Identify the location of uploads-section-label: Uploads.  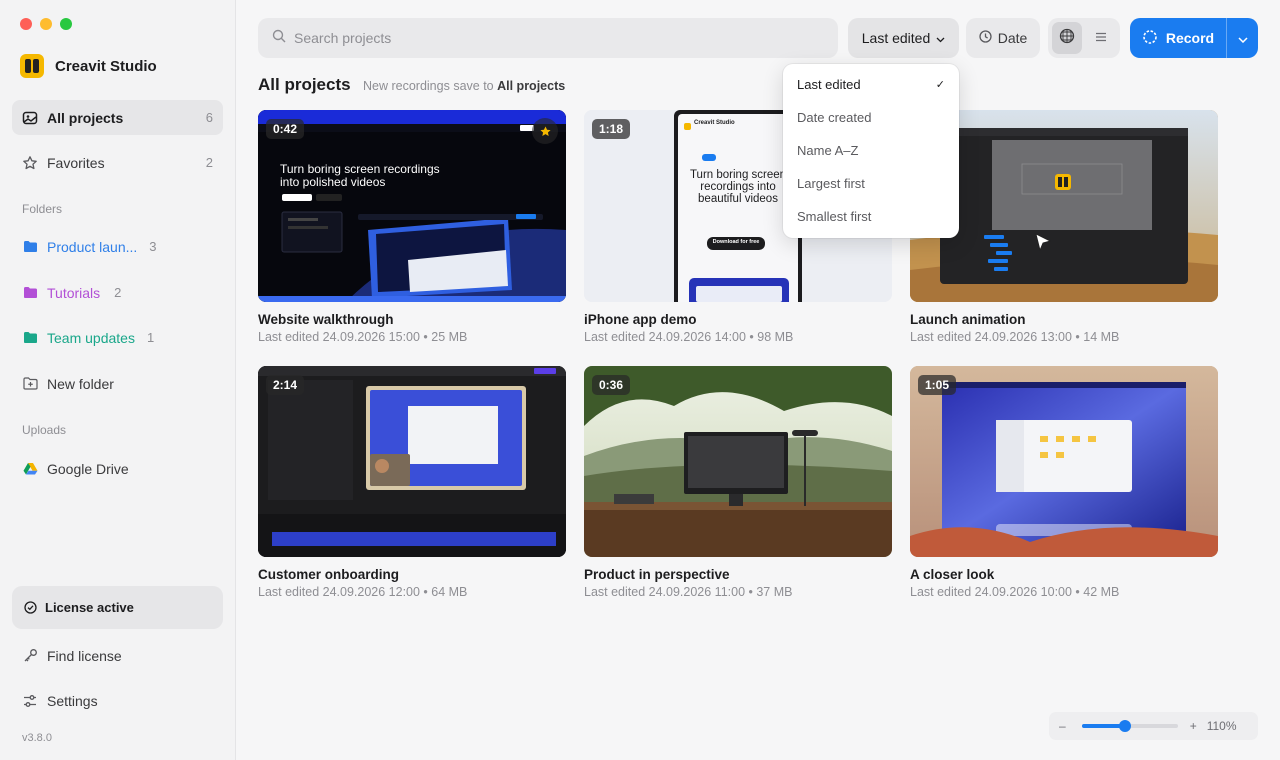
(44, 430).